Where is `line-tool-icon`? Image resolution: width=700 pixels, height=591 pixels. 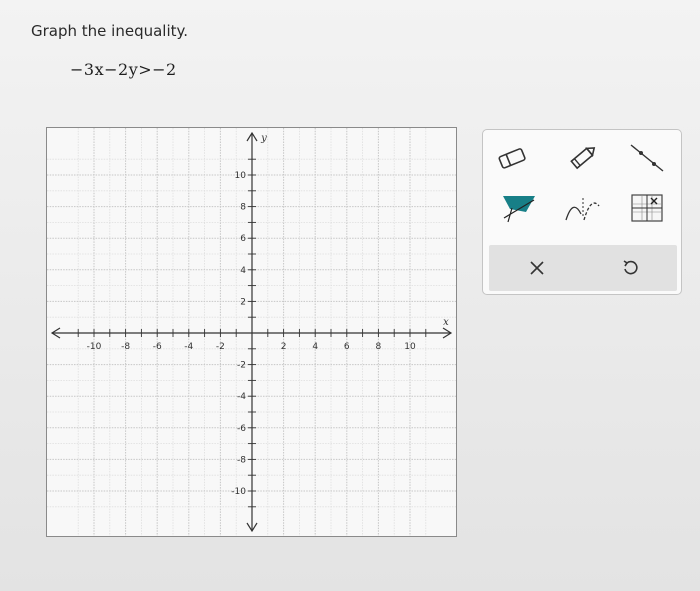 line-tool-icon is located at coordinates (647, 158).